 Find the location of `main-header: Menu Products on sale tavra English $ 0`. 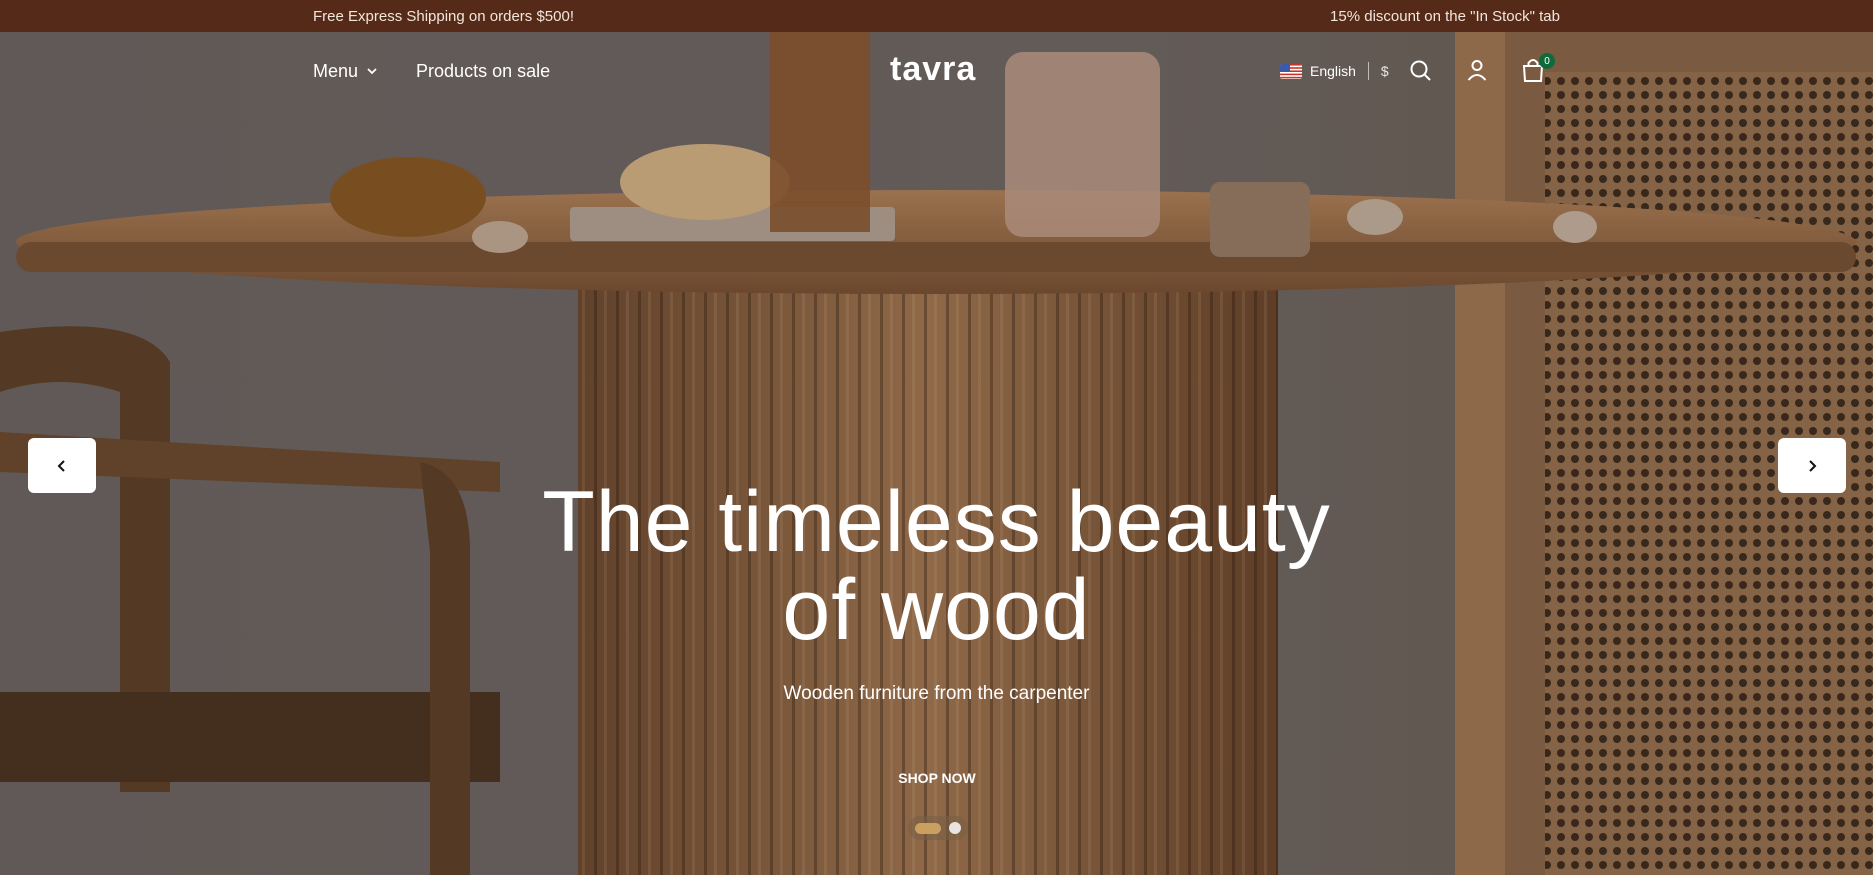

main-header: Menu Products on sale tavra English $ 0 is located at coordinates (936, 71).